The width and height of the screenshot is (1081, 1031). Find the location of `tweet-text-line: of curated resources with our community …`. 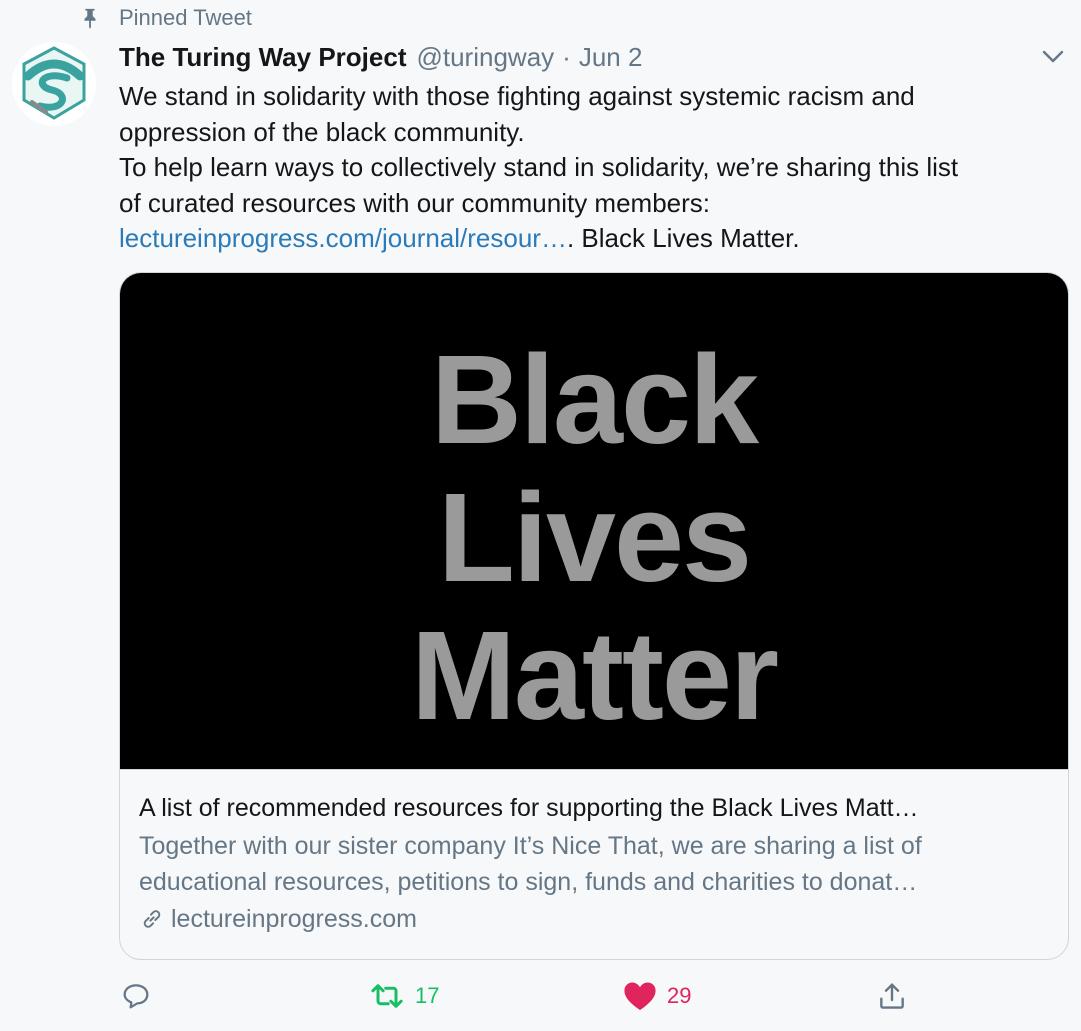

tweet-text-line: of curated resources with our community … is located at coordinates (414, 202).